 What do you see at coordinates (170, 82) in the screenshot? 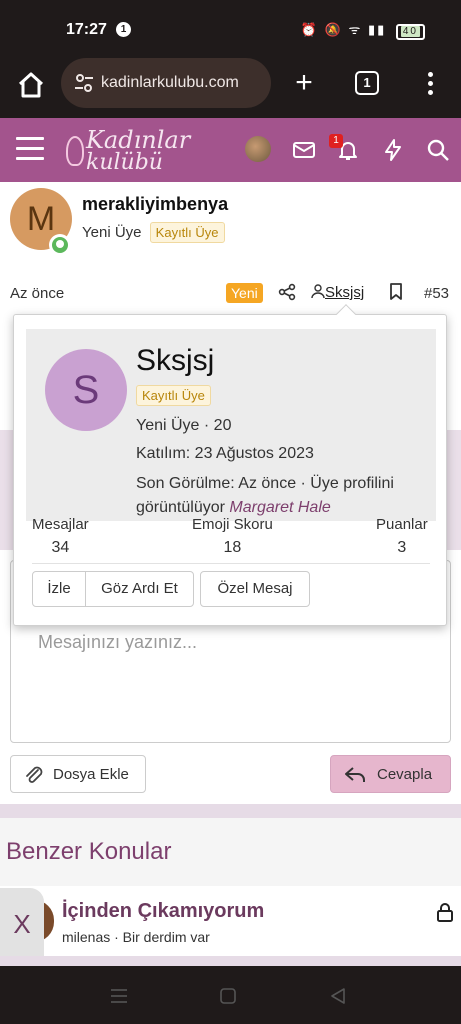
I see `url-text: kadinlarkulubu.com` at bounding box center [170, 82].